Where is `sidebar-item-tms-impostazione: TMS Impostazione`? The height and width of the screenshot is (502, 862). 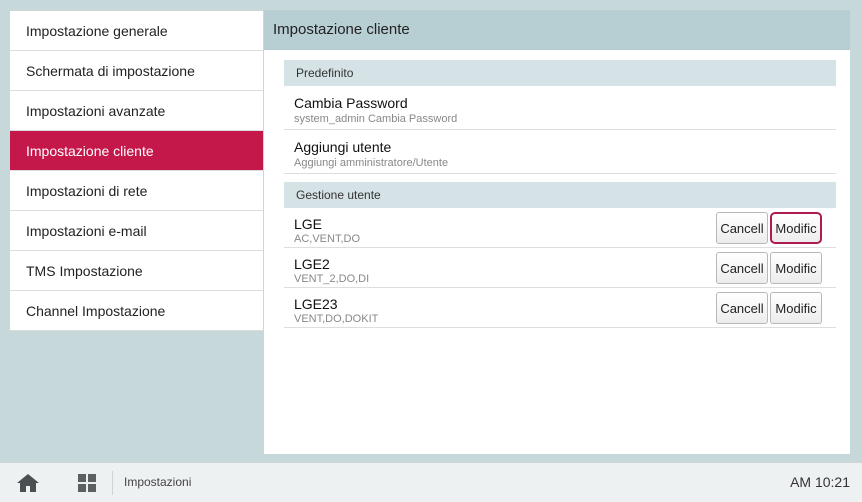
sidebar-item-tms-impostazione: TMS Impostazione is located at coordinates (136, 271).